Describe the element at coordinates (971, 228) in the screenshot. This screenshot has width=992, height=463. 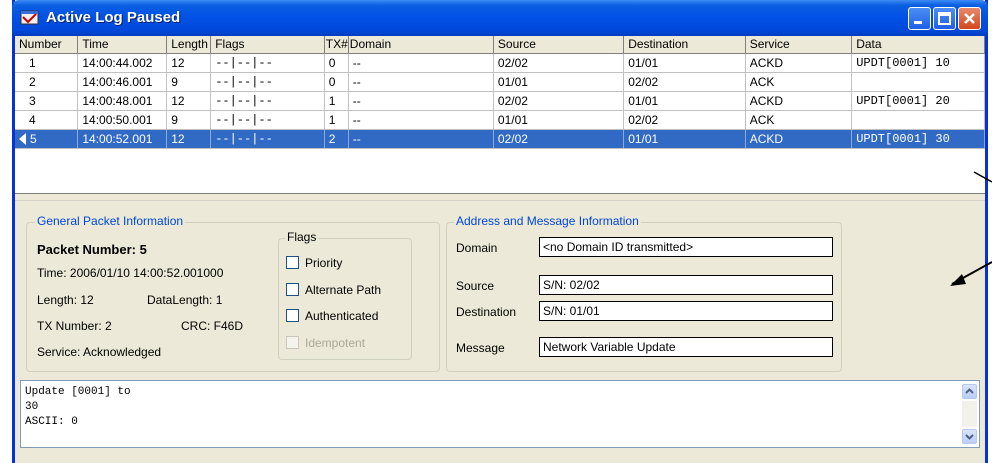
I see `annotation-arrows` at that location.